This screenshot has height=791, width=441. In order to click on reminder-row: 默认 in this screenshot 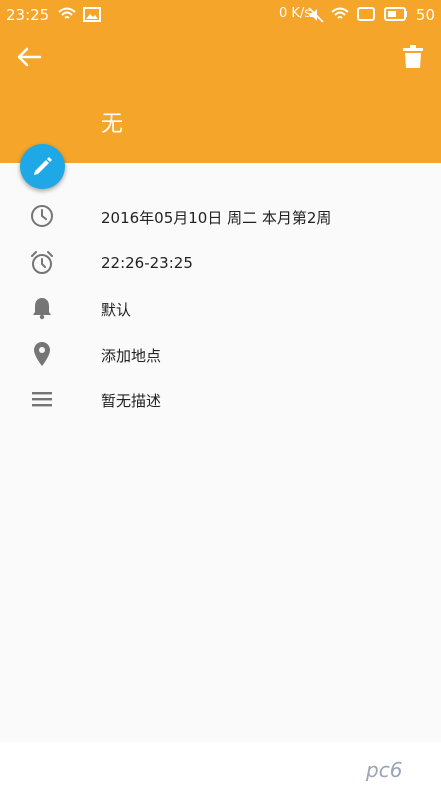, I will do `click(220, 308)`.